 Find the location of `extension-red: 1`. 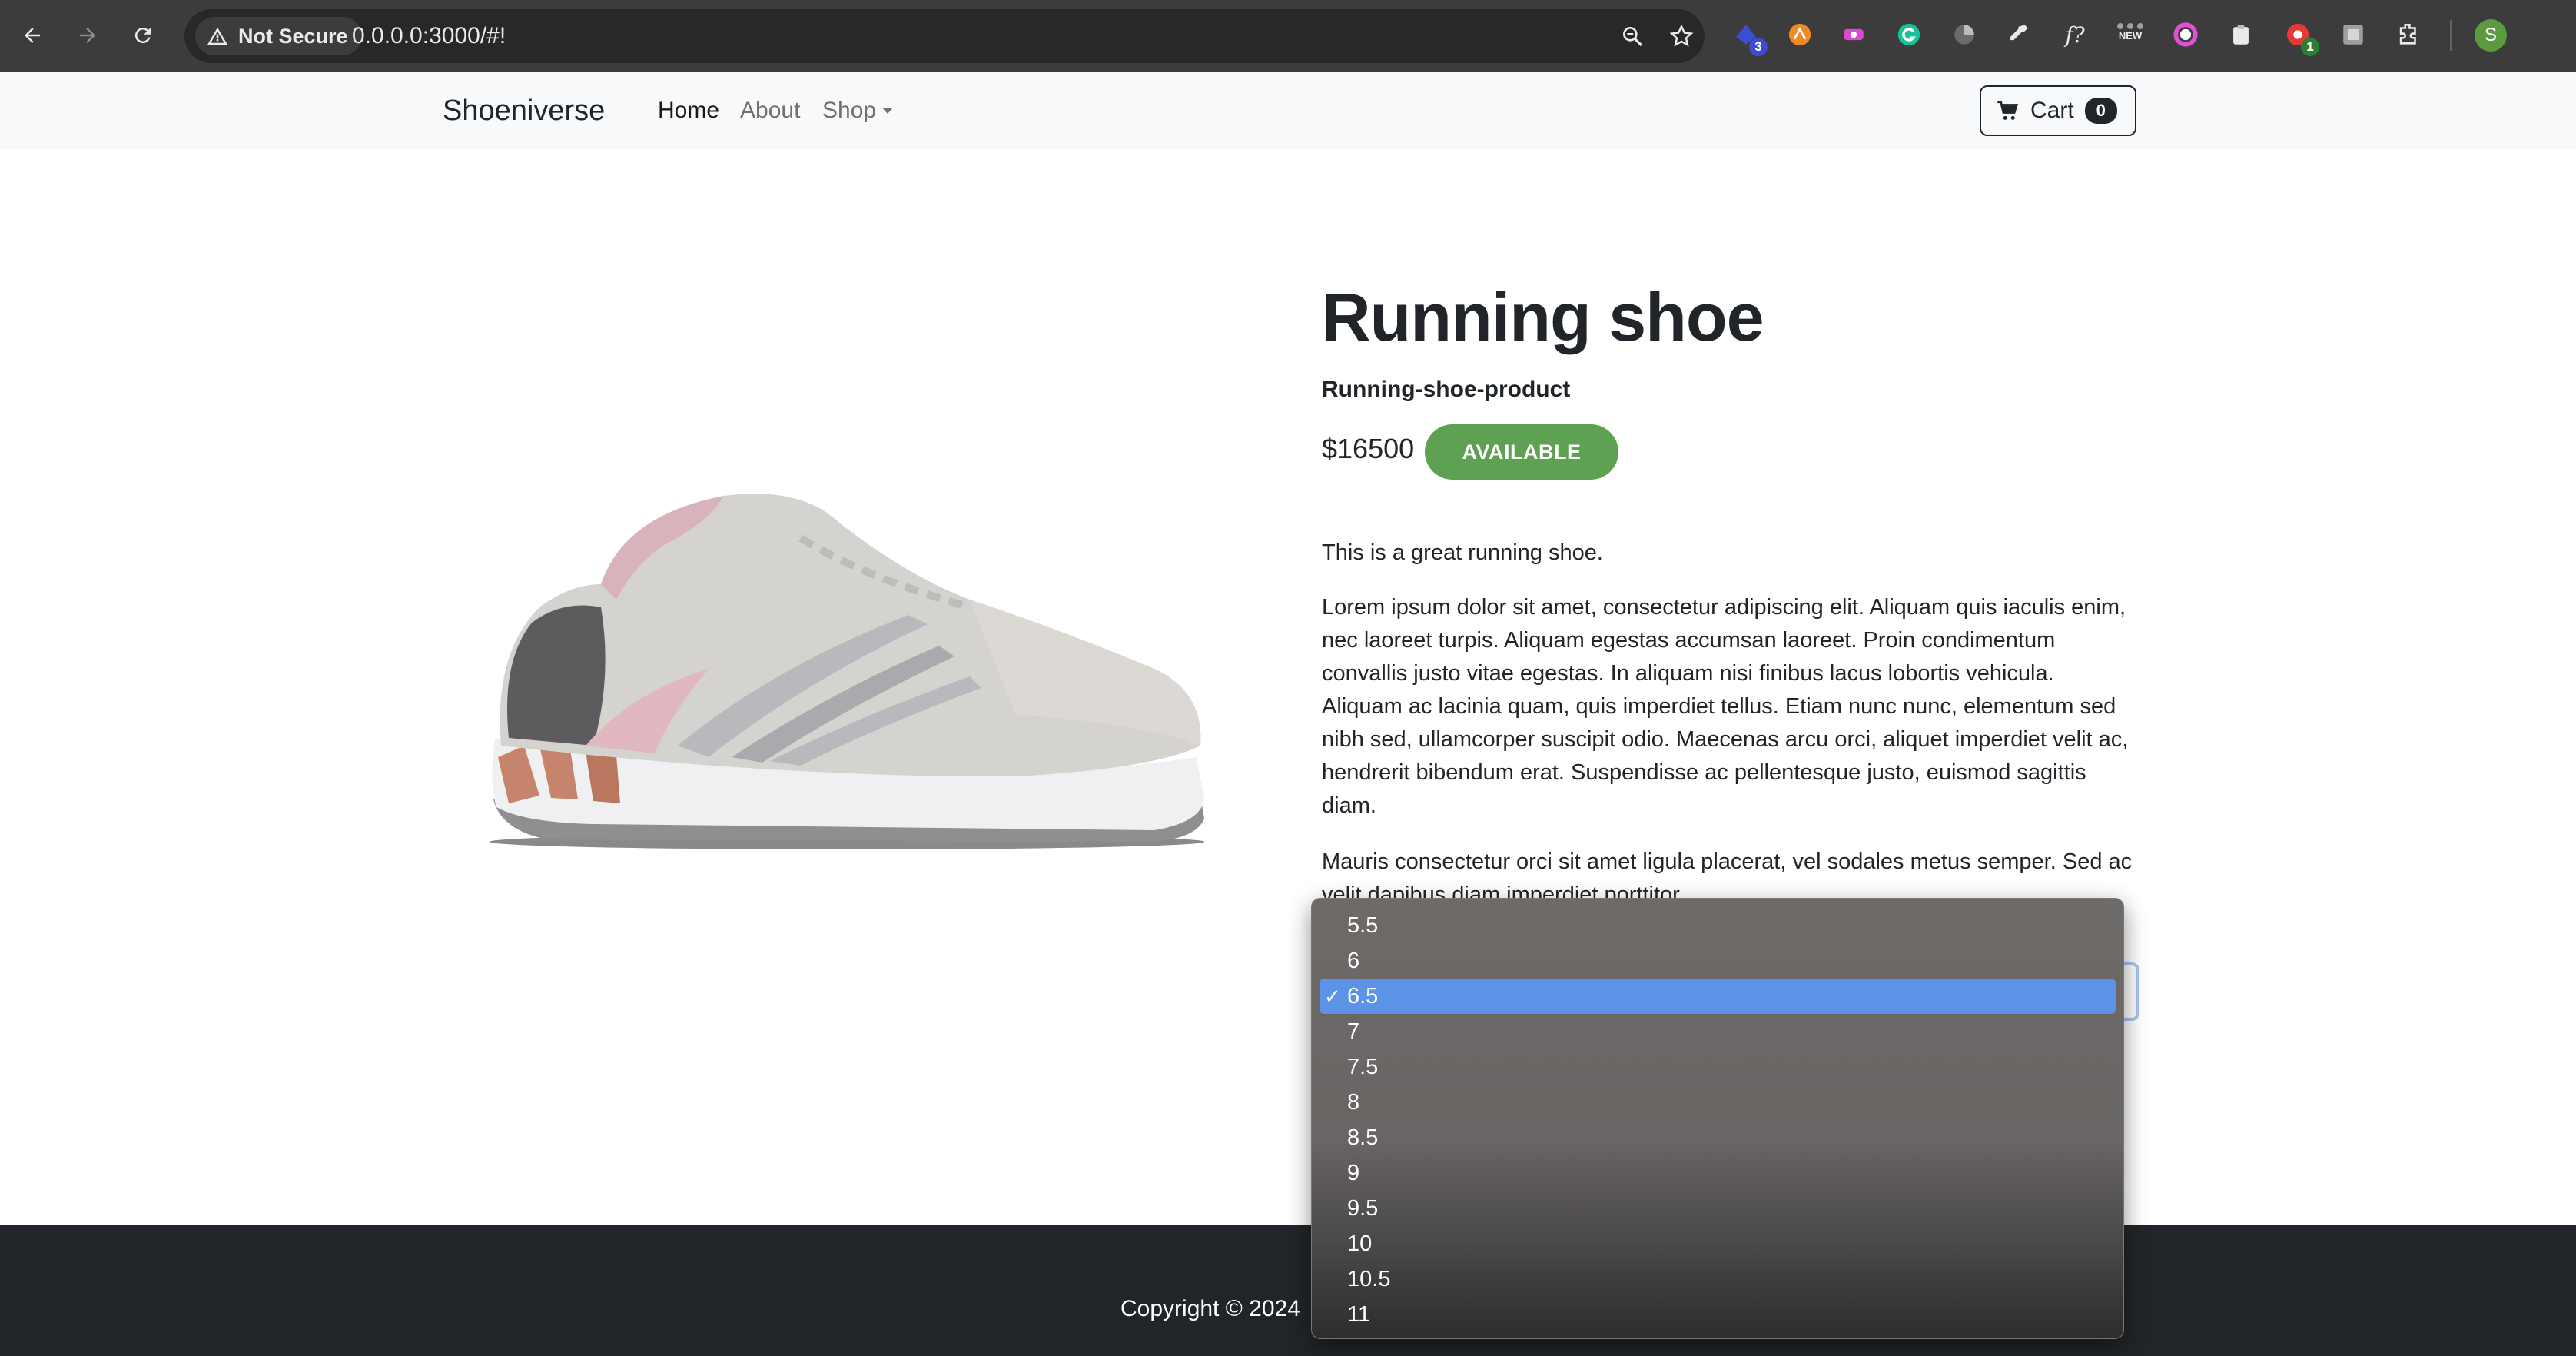

extension-red: 1 is located at coordinates (2300, 37).